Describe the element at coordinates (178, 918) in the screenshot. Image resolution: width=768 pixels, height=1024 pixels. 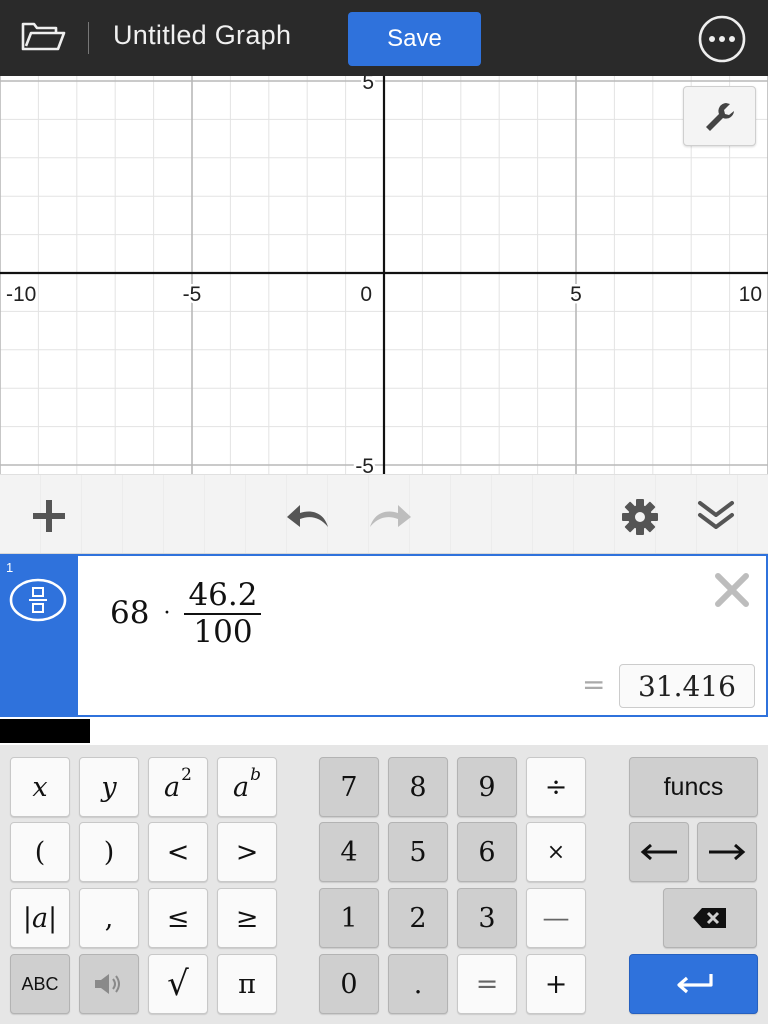
I see `key-less-equal: ≤` at that location.